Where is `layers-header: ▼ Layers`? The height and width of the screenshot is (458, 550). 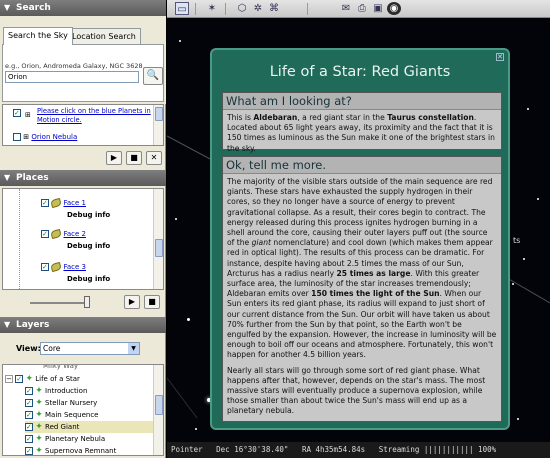 layers-header: ▼ Layers is located at coordinates (83, 325).